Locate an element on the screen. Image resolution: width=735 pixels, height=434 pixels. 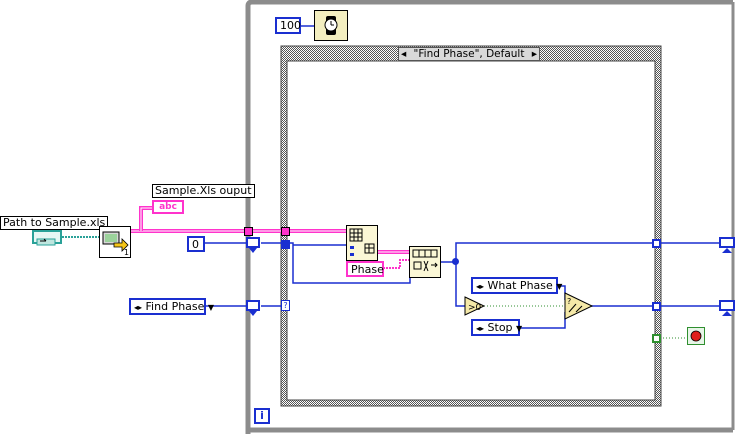
index-array-node is located at coordinates (362, 243).